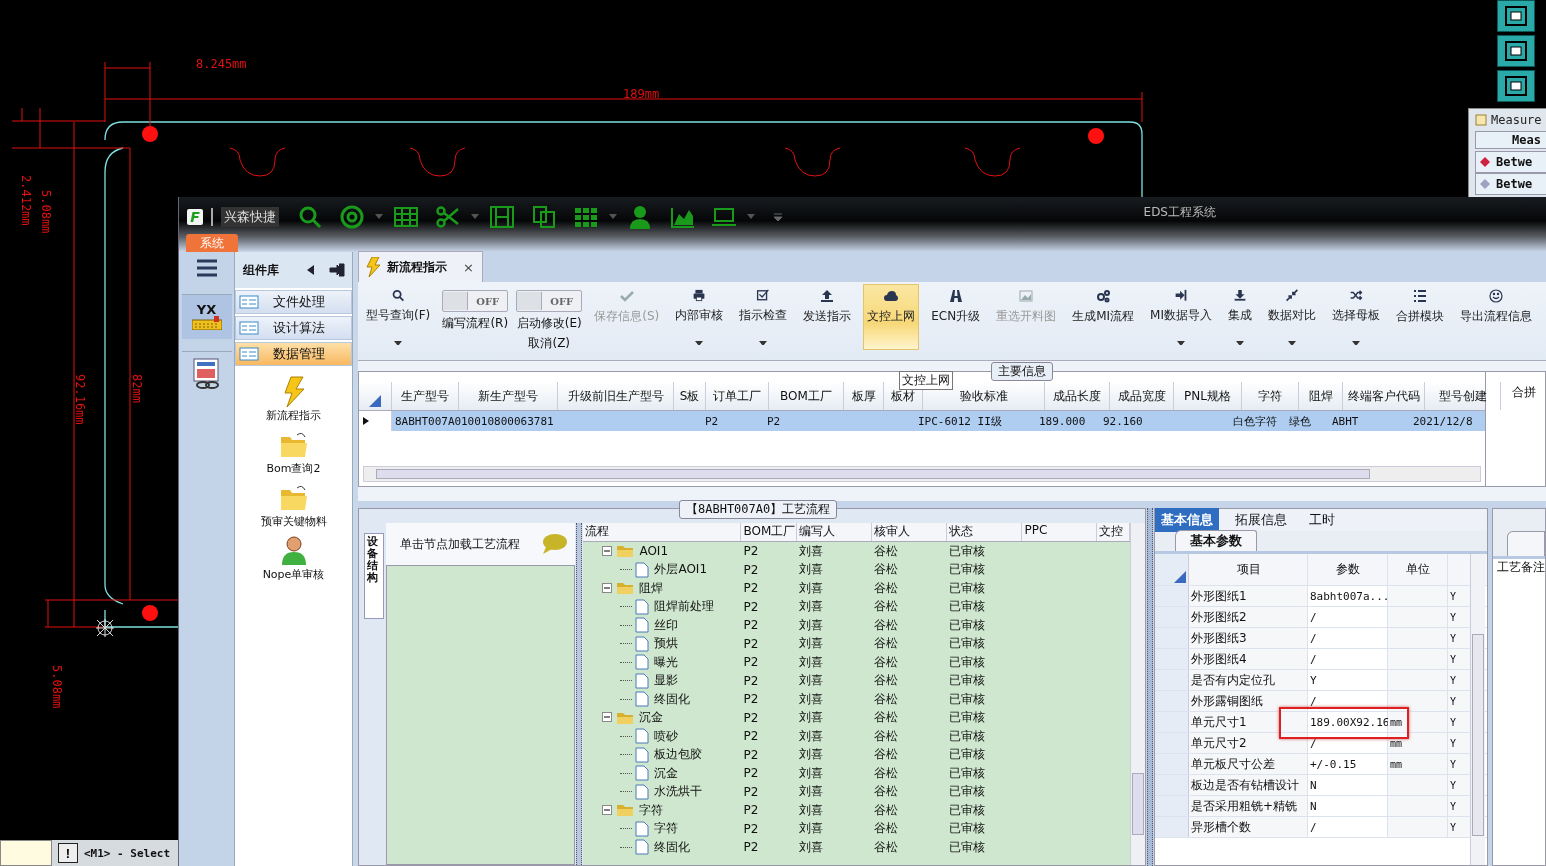 The width and height of the screenshot is (1546, 866). Describe the element at coordinates (1218, 743) in the screenshot. I see `table-cell: 单元尺寸2` at that location.